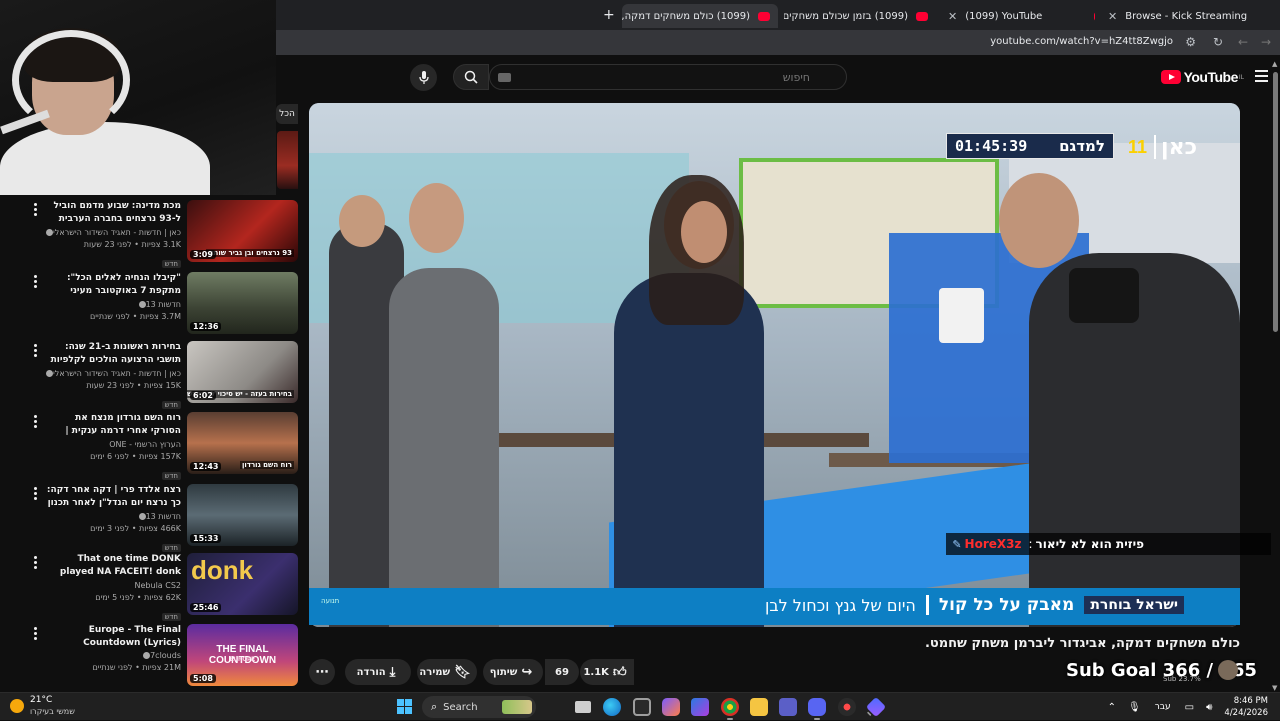  What do you see at coordinates (423, 77) in the screenshot?
I see `voice-search-button` at bounding box center [423, 77].